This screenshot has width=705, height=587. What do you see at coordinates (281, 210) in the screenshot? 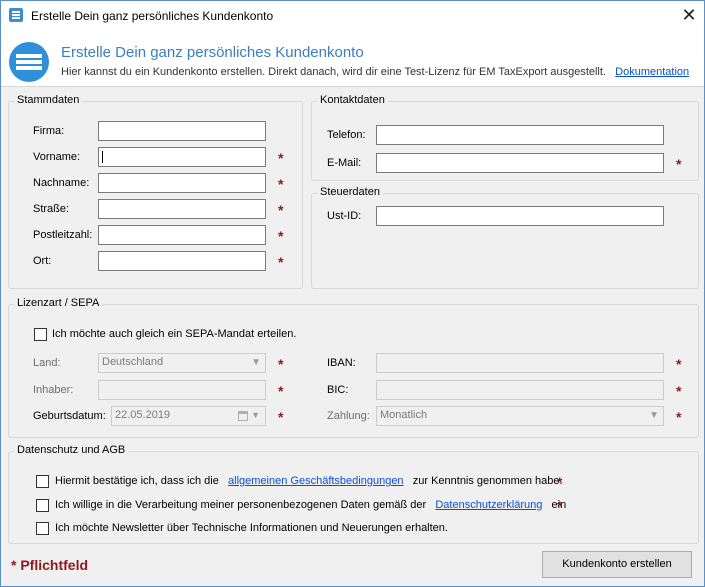
I see `required-mark-strasse: *` at bounding box center [281, 210].